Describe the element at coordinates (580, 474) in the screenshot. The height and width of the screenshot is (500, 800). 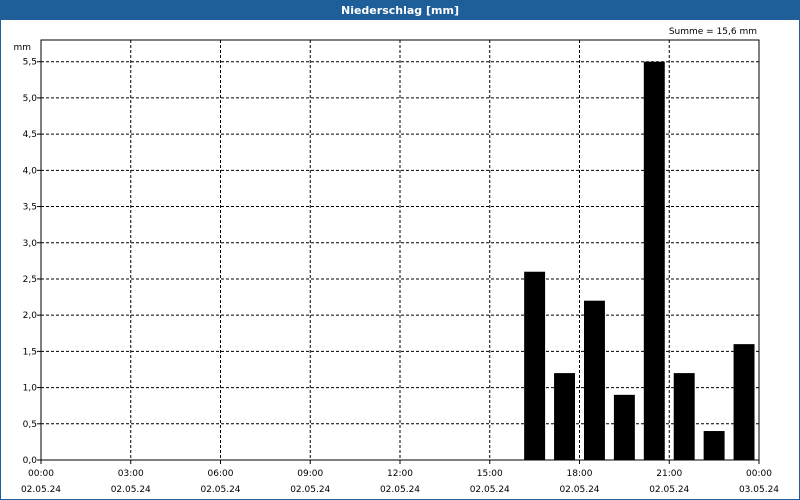
I see `x-tick-label-time: 18:00` at that location.